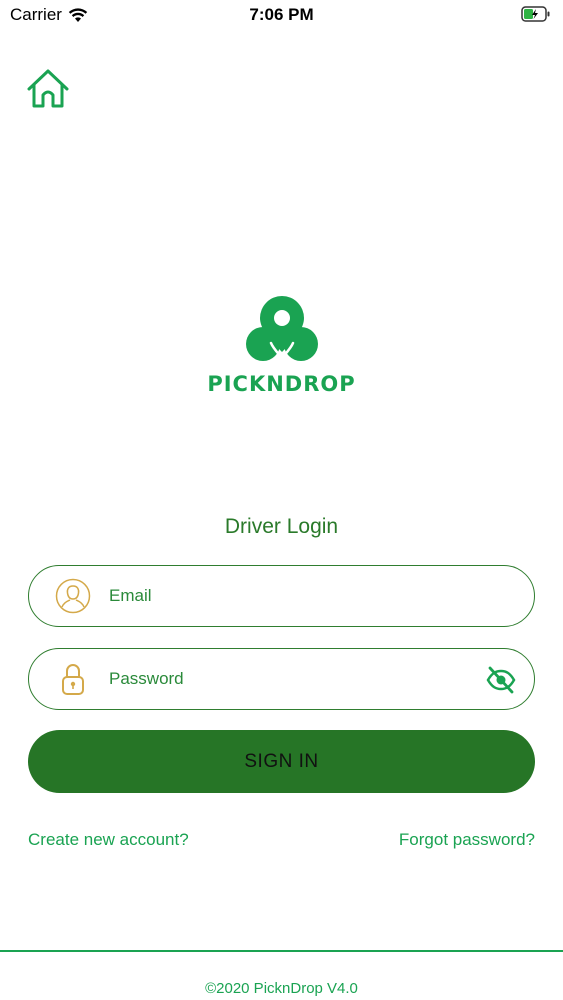 This screenshot has width=563, height=1000. I want to click on logo-text: PICKNDROP, so click(281, 384).